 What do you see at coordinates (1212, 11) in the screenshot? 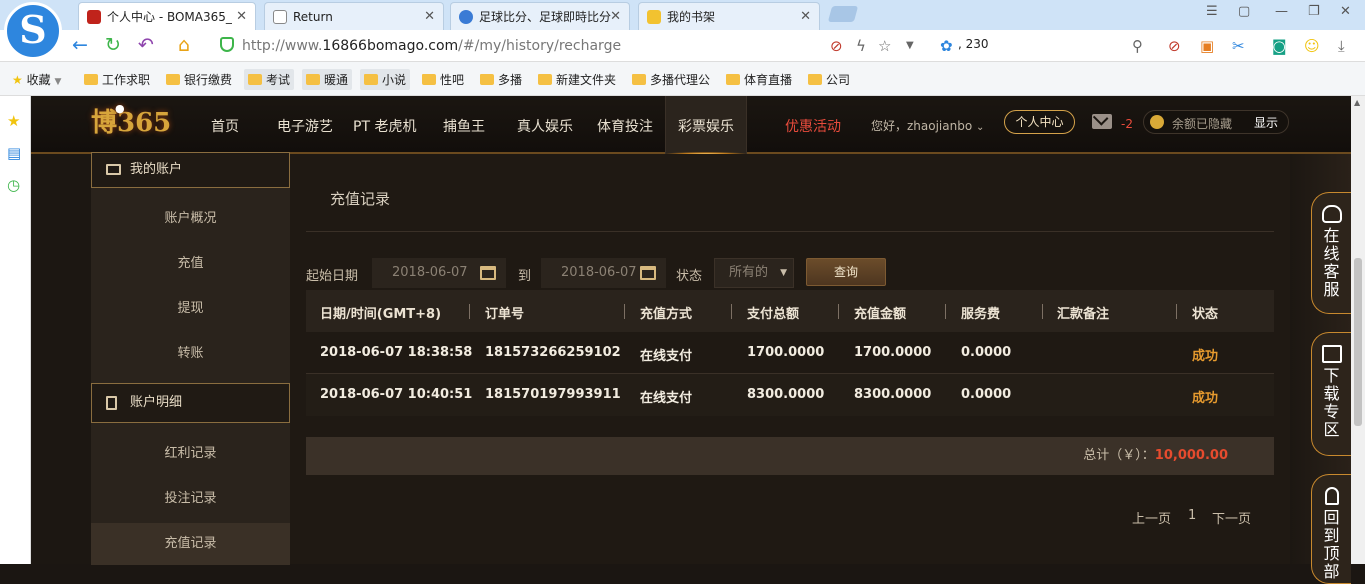
I see `menu-icon: ☰` at bounding box center [1212, 11].